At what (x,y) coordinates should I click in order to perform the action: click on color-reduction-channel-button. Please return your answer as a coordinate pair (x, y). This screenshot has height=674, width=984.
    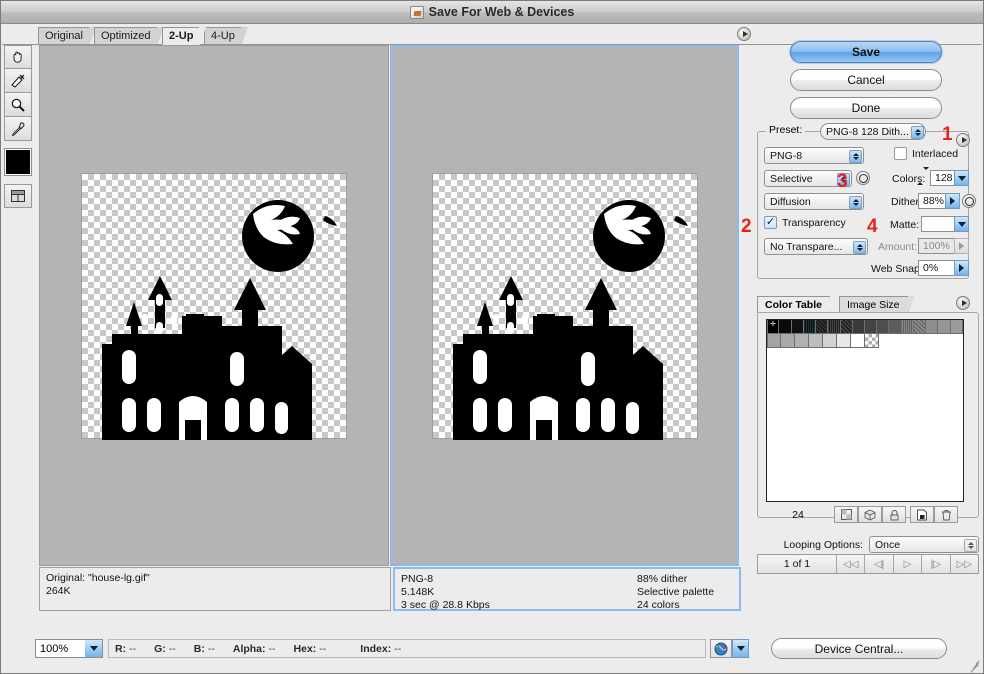
    Looking at the image, I should click on (863, 178).